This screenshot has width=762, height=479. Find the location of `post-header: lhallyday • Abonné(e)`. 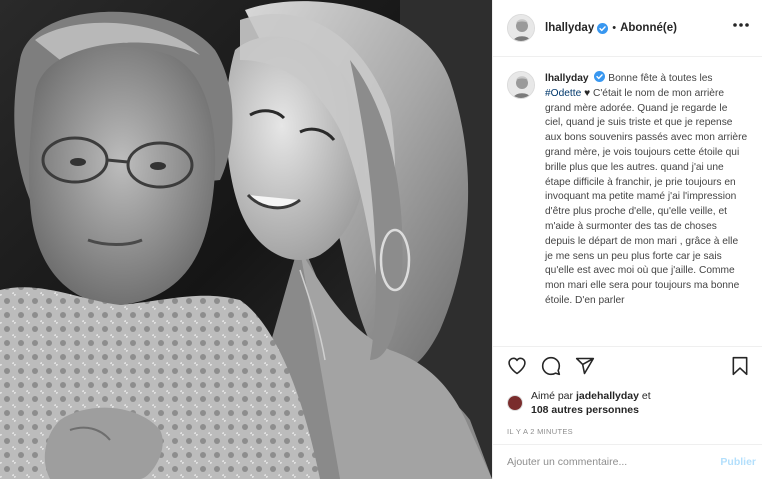

post-header: lhallyday • Abonné(e) is located at coordinates (627, 28).